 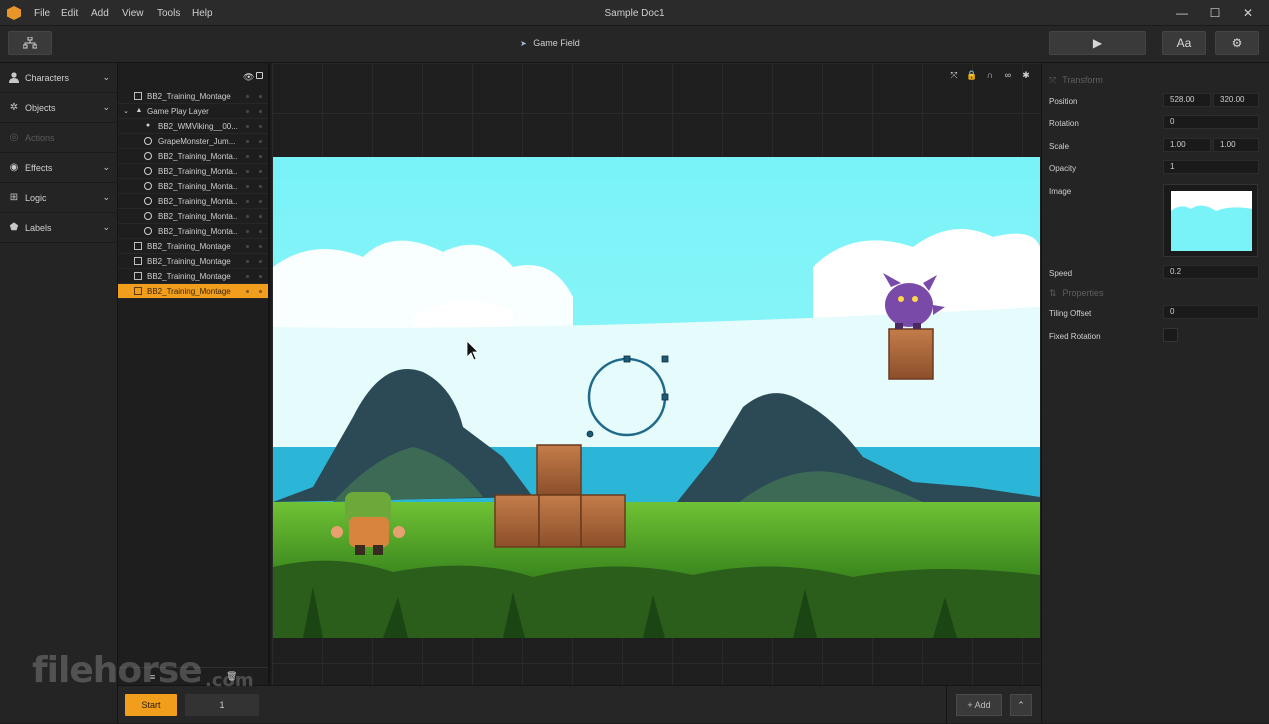 What do you see at coordinates (1236, 100) in the screenshot?
I see `position-y-field: 320.00` at bounding box center [1236, 100].